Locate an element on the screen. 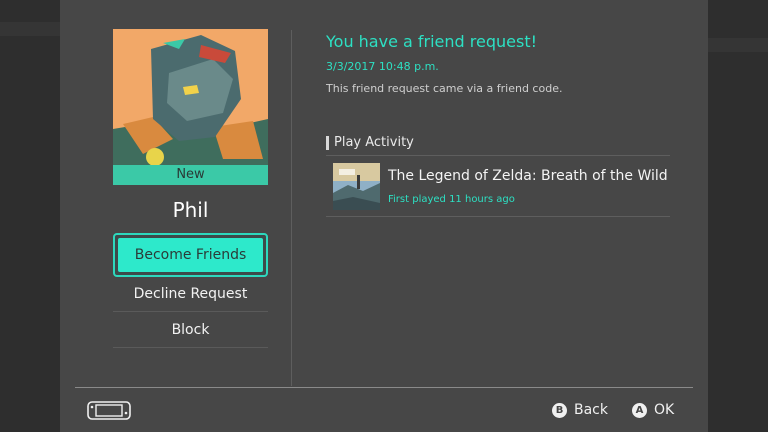 Image resolution: width=768 pixels, height=432 pixels. play-activity-marker is located at coordinates (327, 143).